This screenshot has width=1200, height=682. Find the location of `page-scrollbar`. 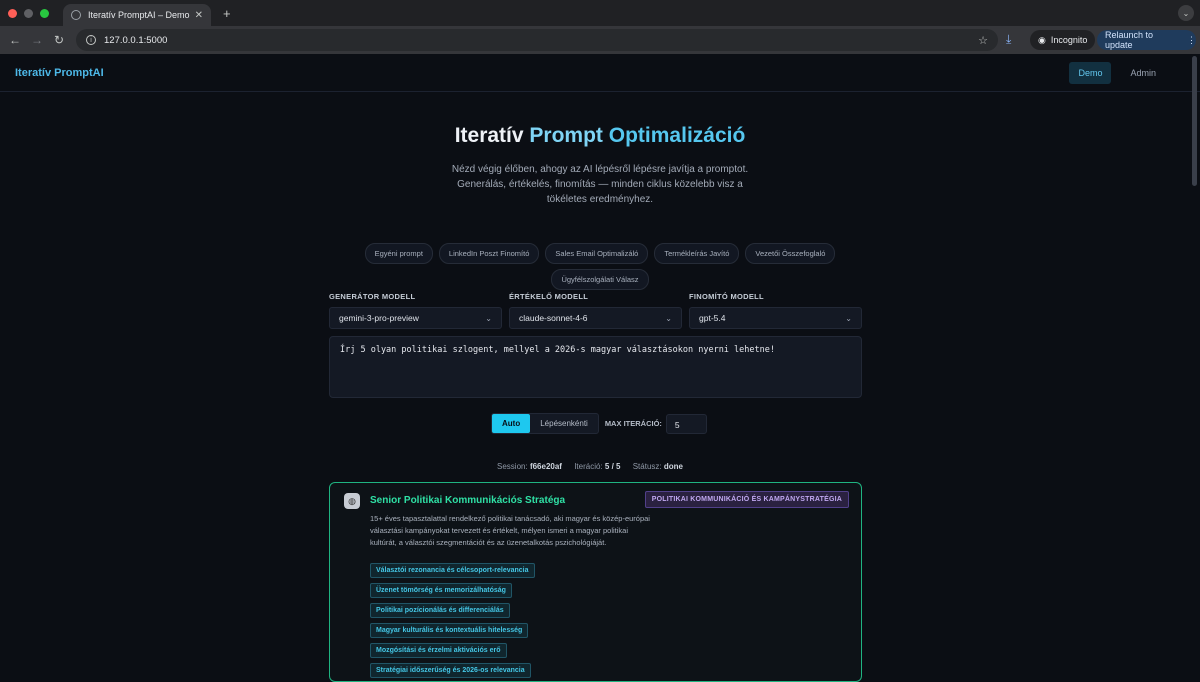

page-scrollbar is located at coordinates (1194, 121).